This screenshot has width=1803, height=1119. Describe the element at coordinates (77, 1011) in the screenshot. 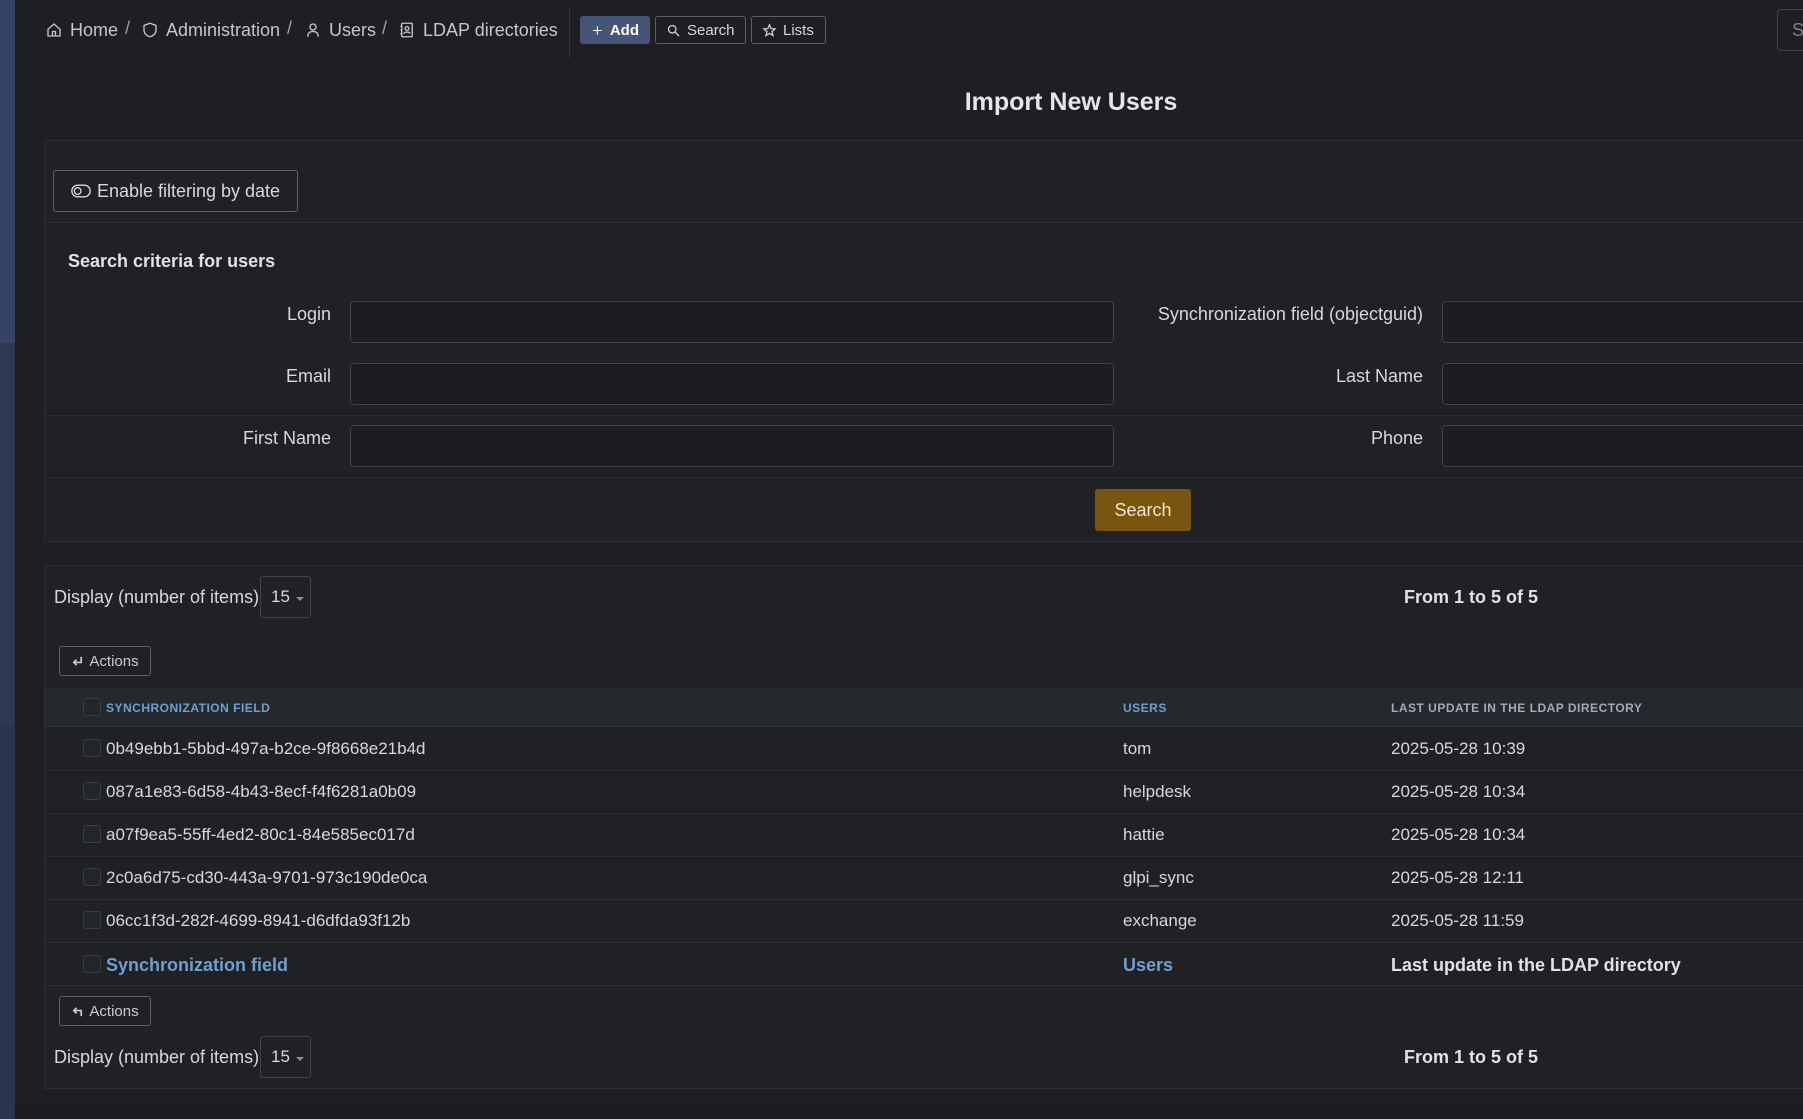

I see `arrow-turn-up-left-icon` at that location.